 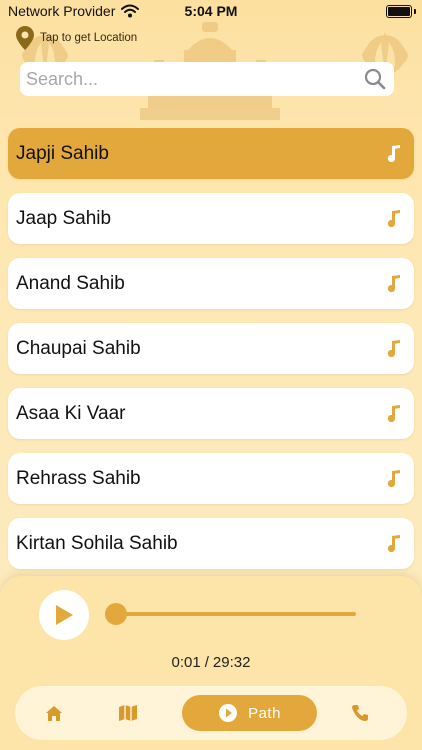 I want to click on list-item-label: Rehrass Sahib, so click(x=78, y=478).